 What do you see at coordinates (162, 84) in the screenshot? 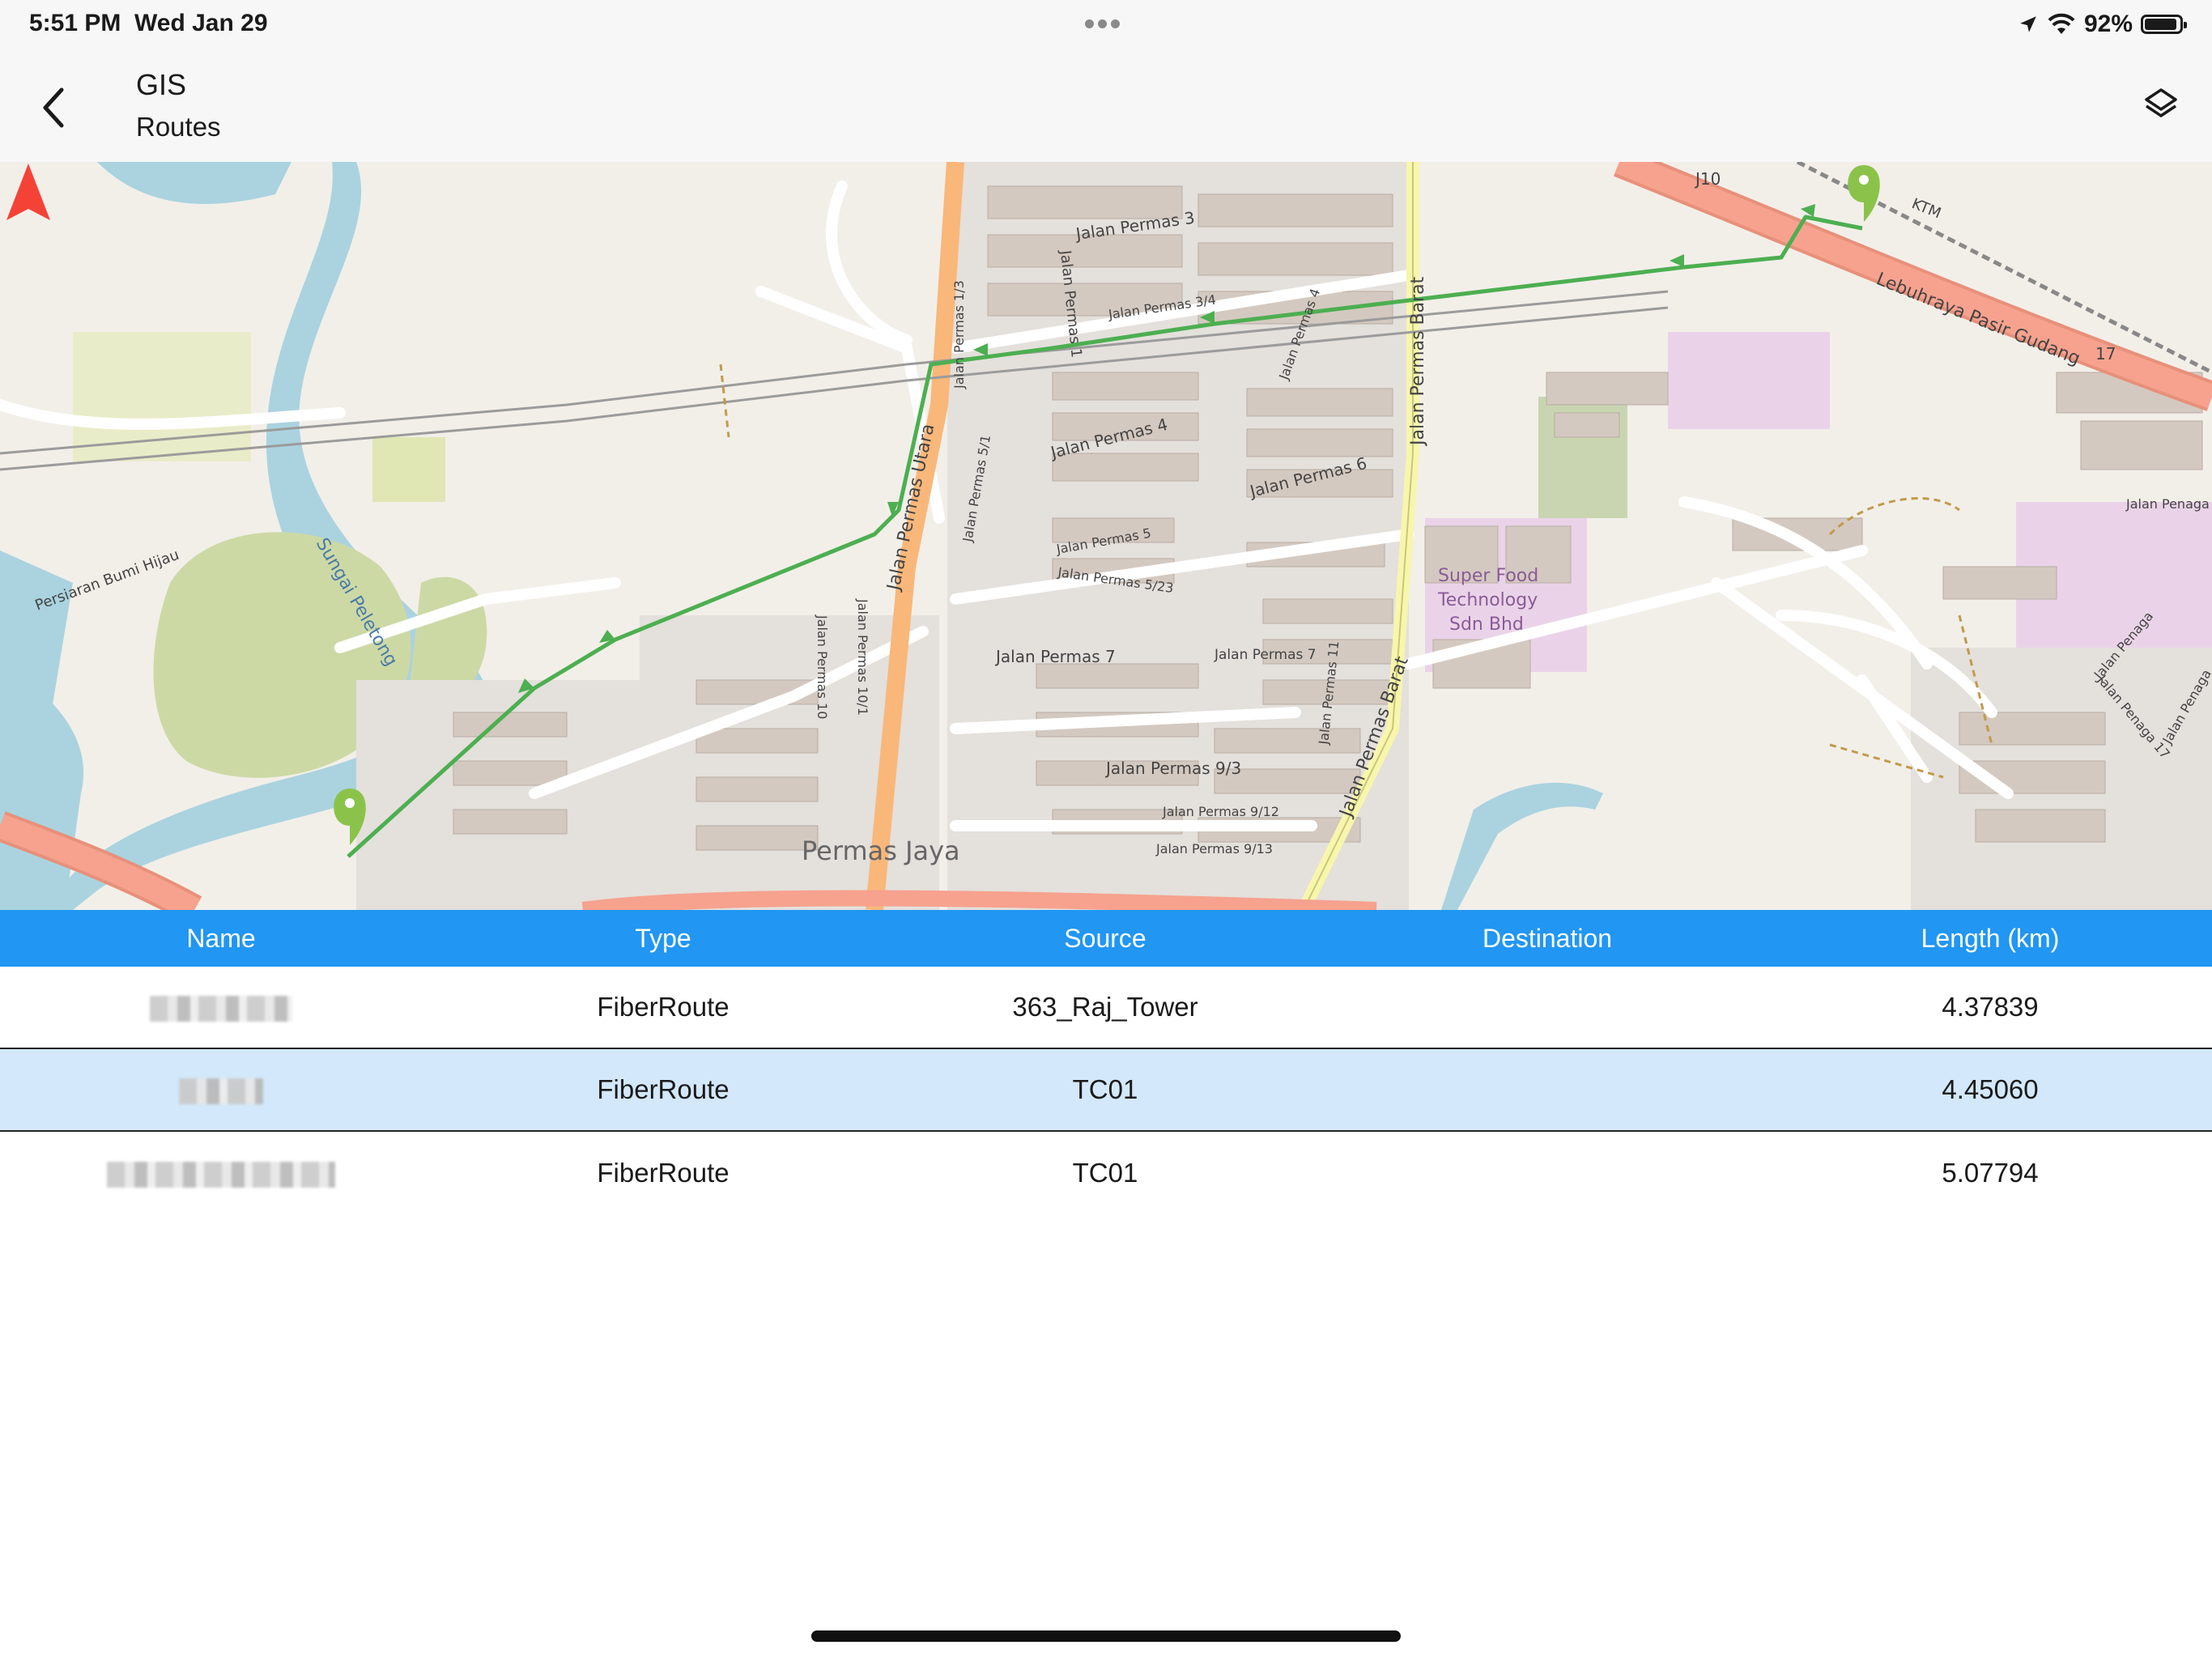
I see `page-title: GIS` at bounding box center [162, 84].